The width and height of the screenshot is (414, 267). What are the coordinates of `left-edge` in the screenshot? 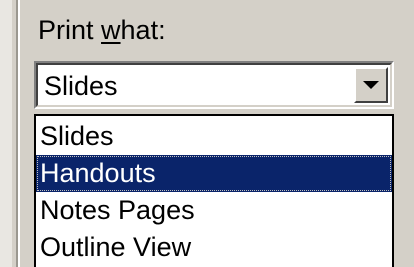 It's located at (6, 133).